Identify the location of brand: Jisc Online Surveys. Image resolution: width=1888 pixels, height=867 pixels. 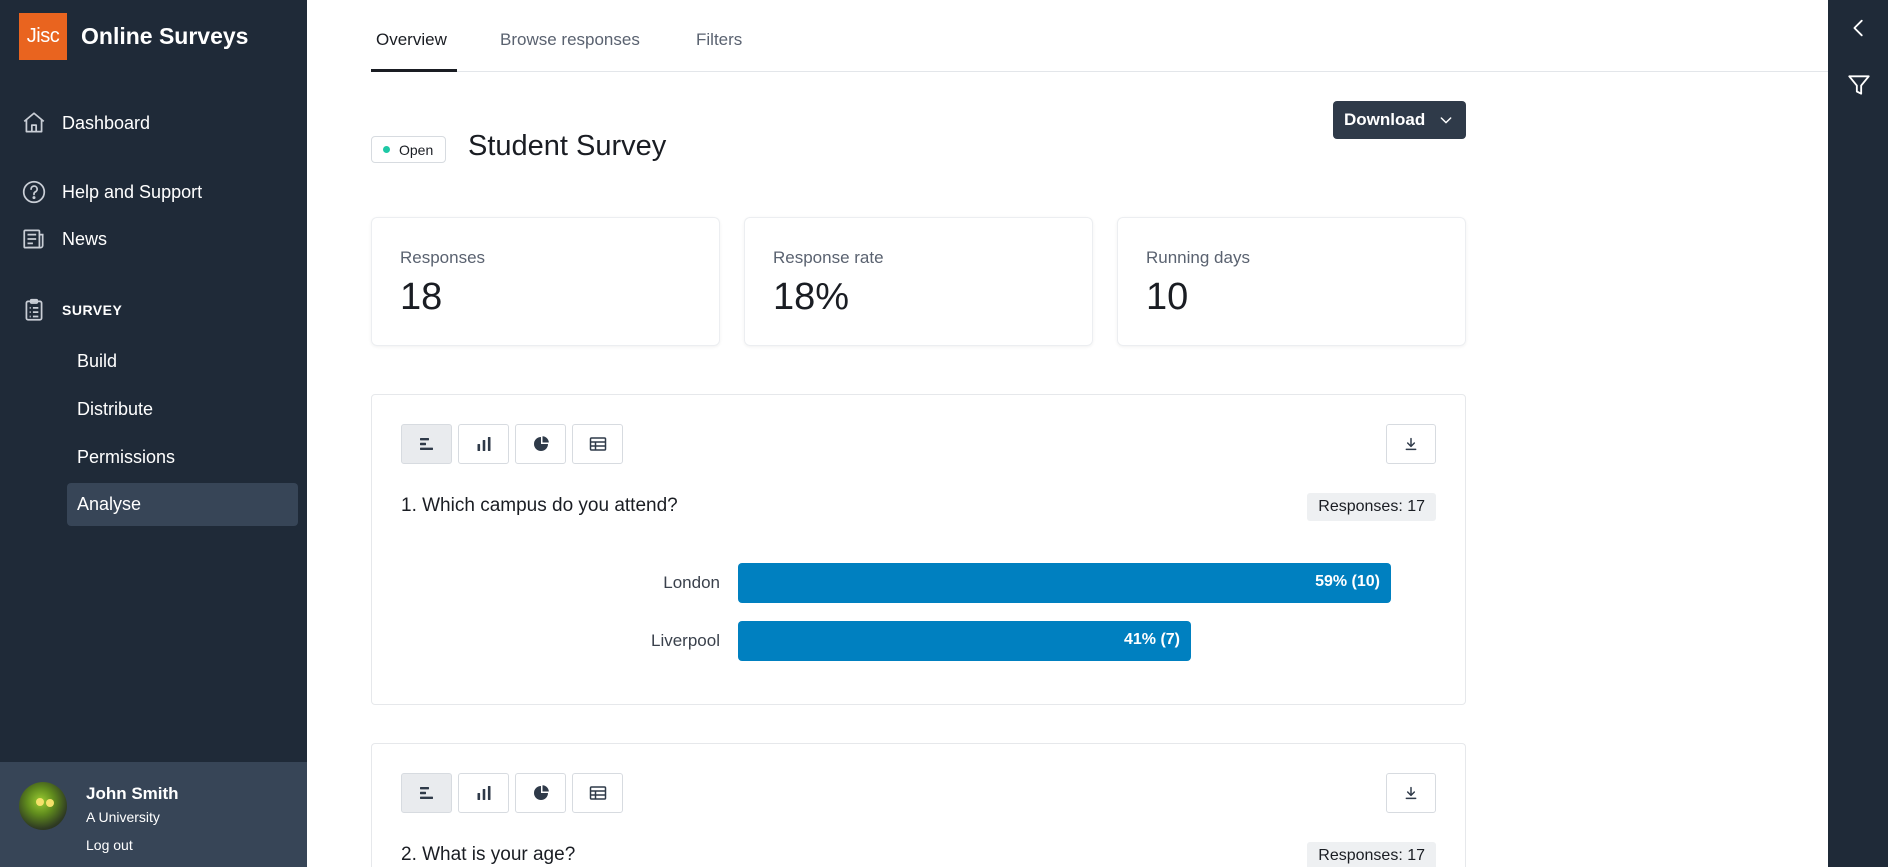
(133, 36).